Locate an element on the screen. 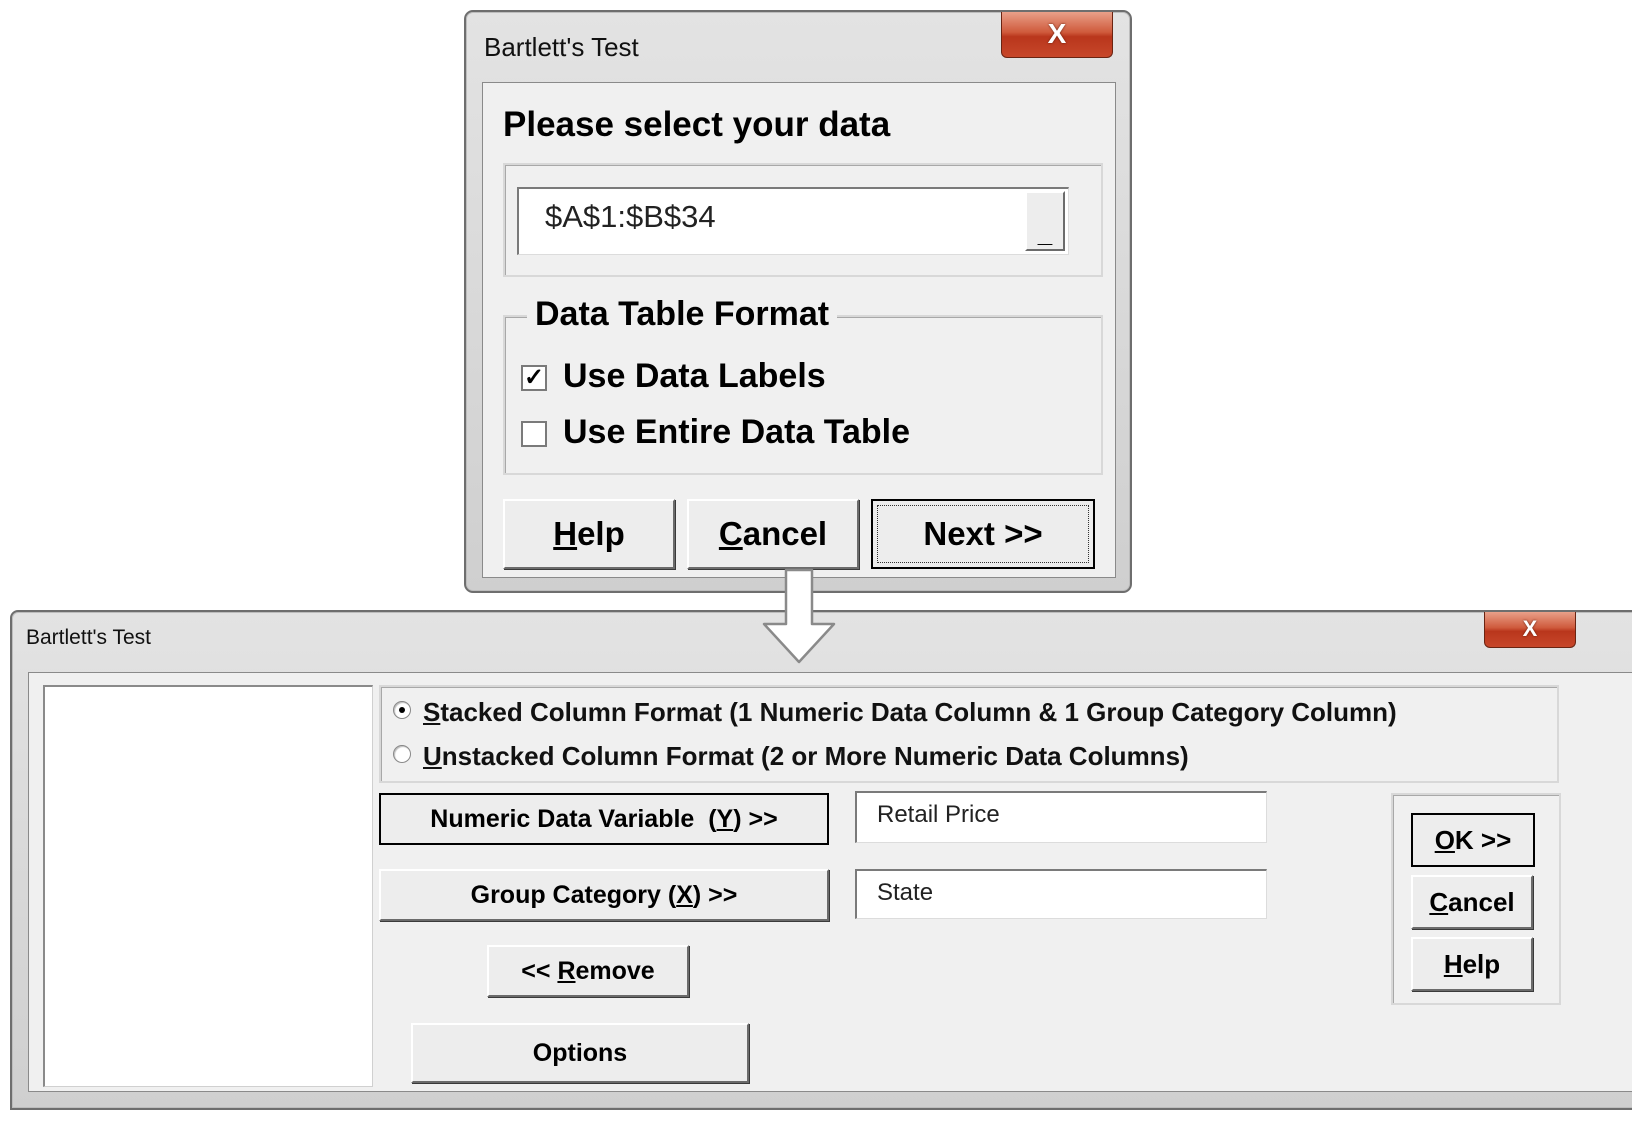  numeric-var-value: Retail Price is located at coordinates (938, 814).